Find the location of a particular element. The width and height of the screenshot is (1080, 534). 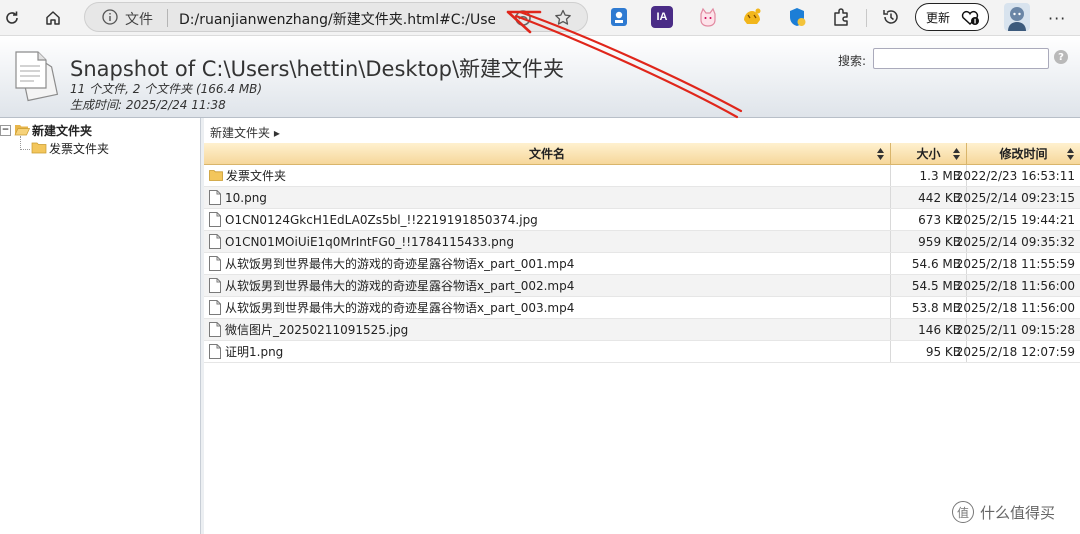

info-icon is located at coordinates (110, 17).